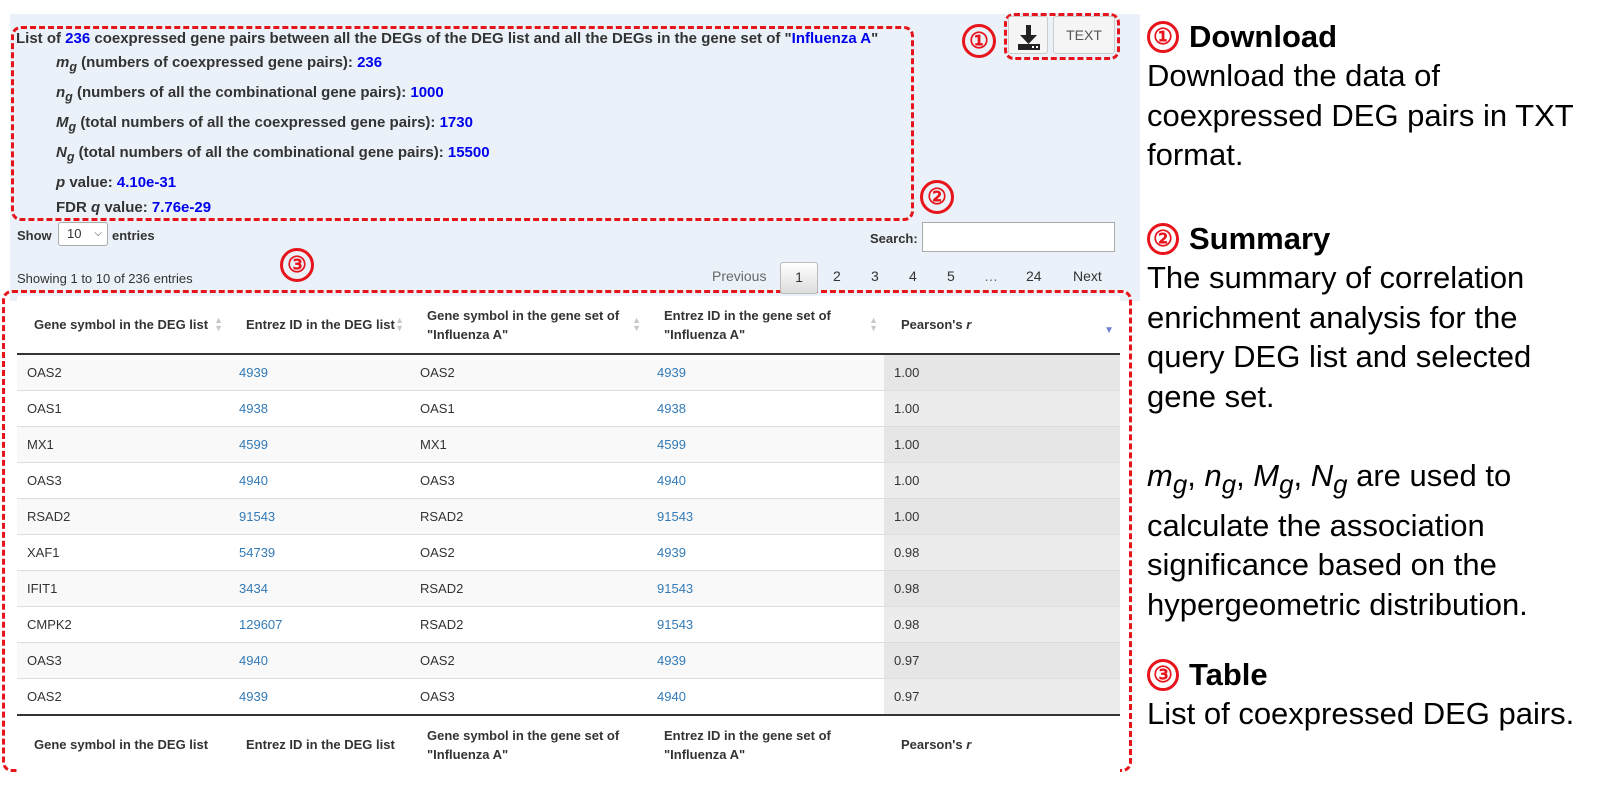 The height and width of the screenshot is (809, 1597). I want to click on entries-label: entries, so click(133, 235).